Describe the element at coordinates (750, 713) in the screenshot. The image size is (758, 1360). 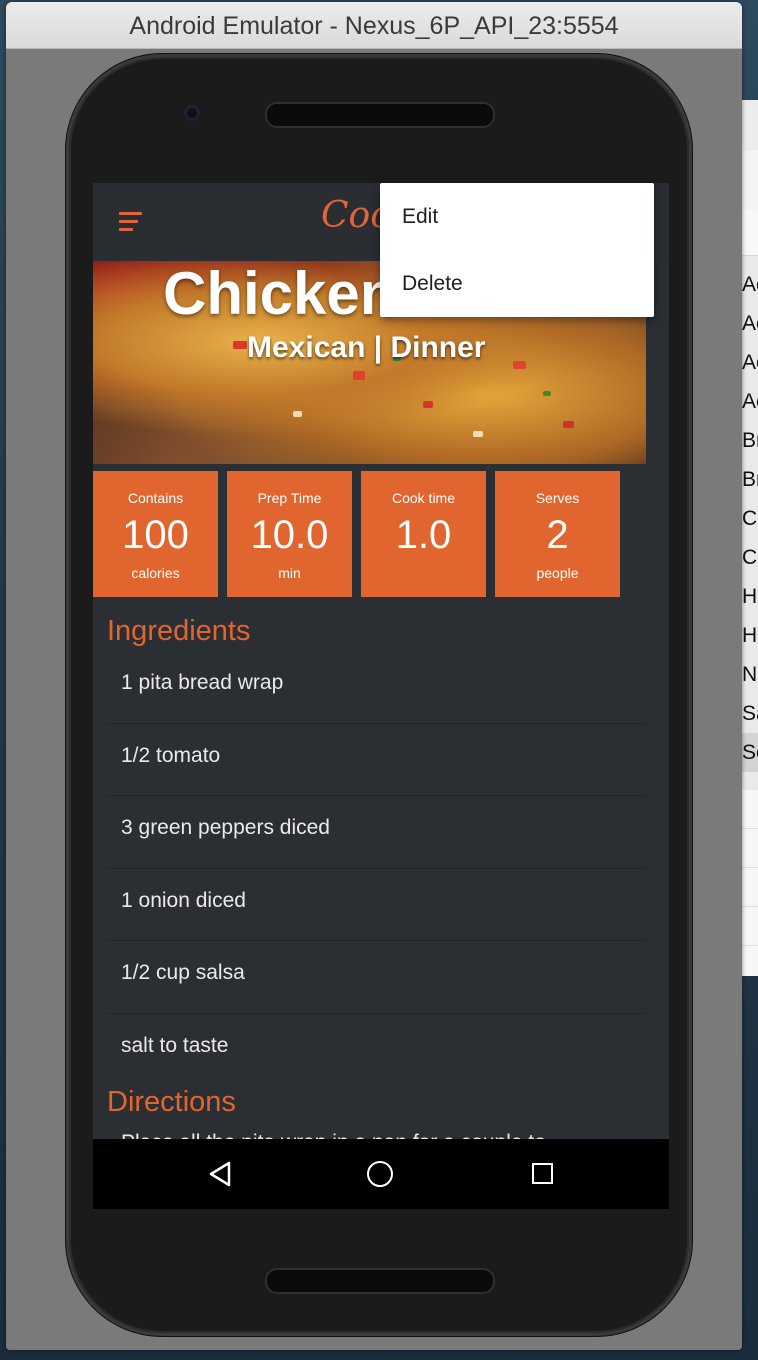
I see `list-item: Sa` at that location.